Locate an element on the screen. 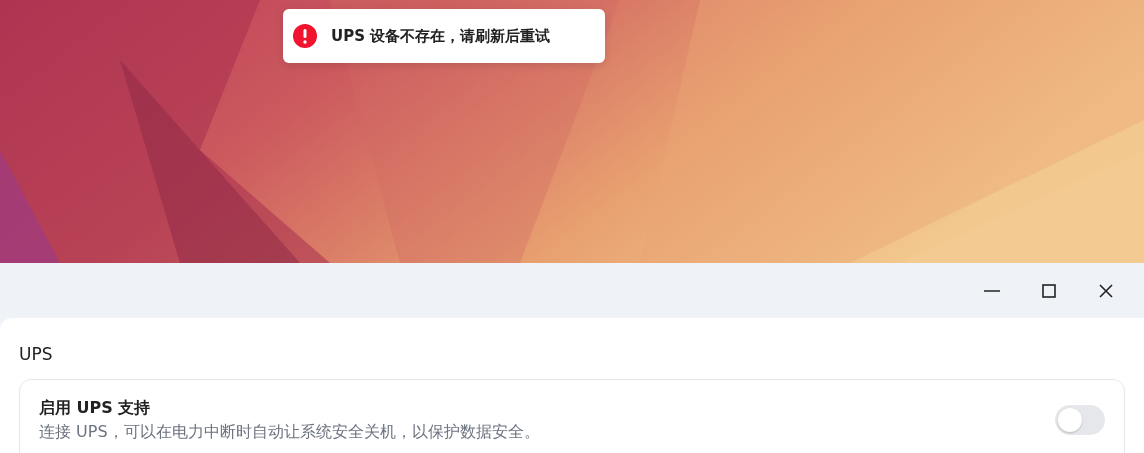  error-icon is located at coordinates (305, 36).